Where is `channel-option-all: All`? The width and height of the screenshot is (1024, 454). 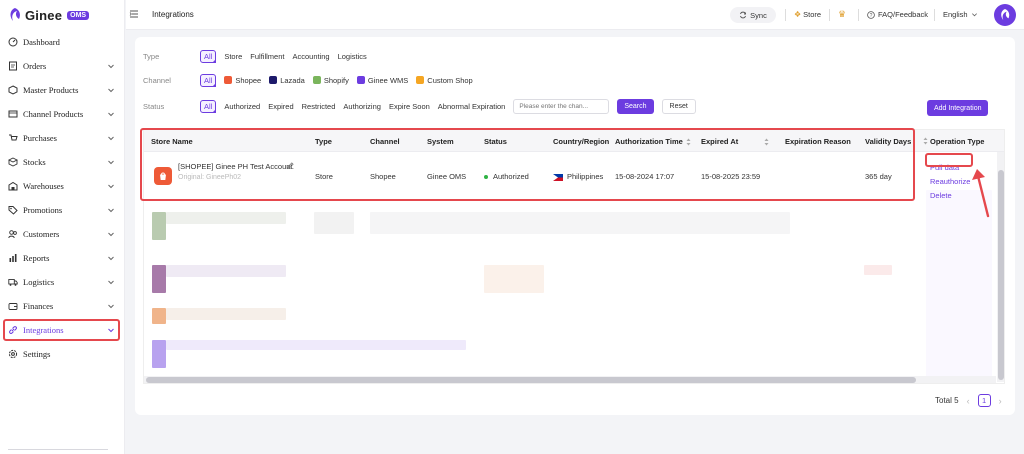 channel-option-all: All is located at coordinates (208, 80).